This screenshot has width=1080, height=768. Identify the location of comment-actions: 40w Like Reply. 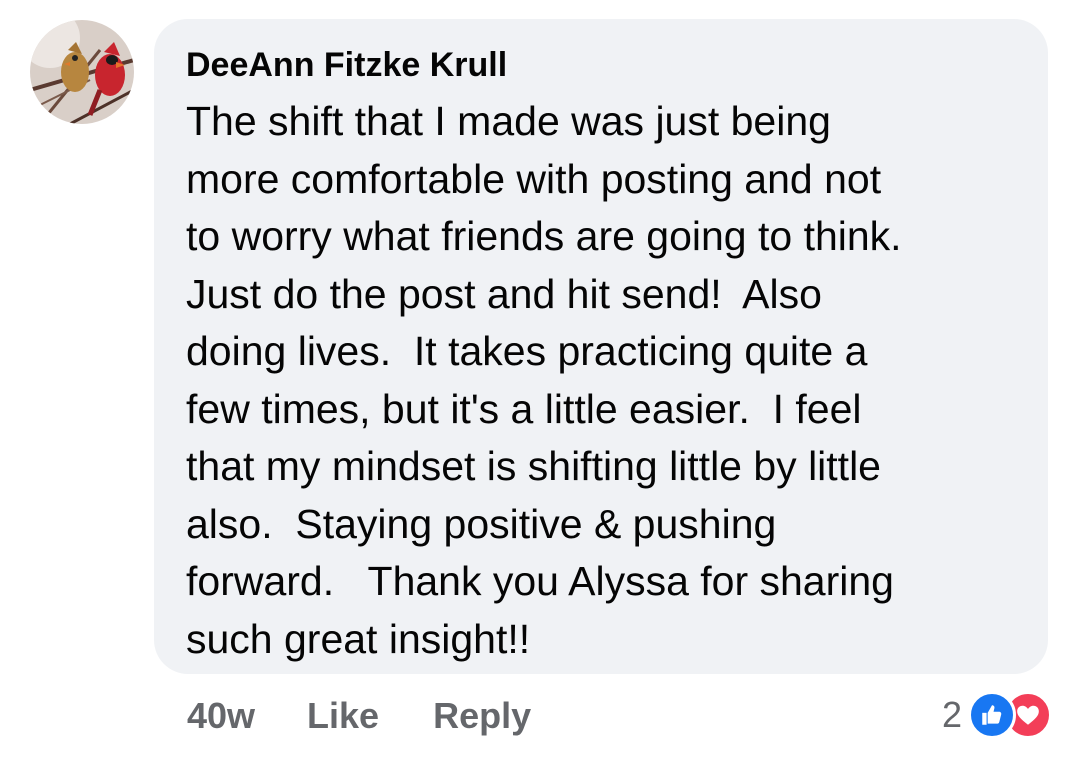
(386, 716).